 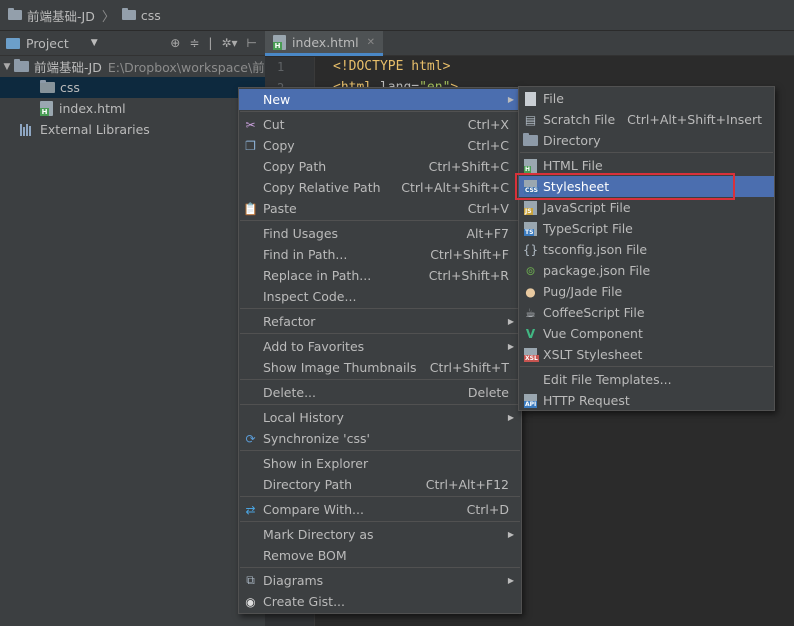 I want to click on tree-item-index-html: index.html, so click(x=132, y=108).